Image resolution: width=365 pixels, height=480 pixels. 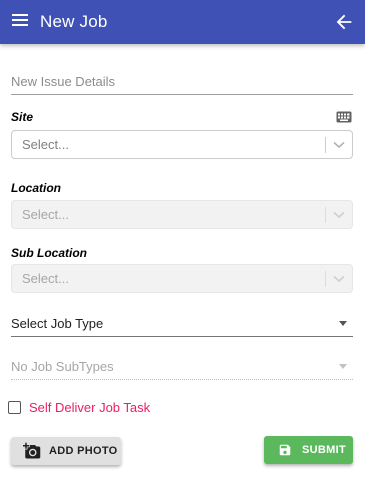 I want to click on add-photo-camera-icon, so click(x=32, y=450).